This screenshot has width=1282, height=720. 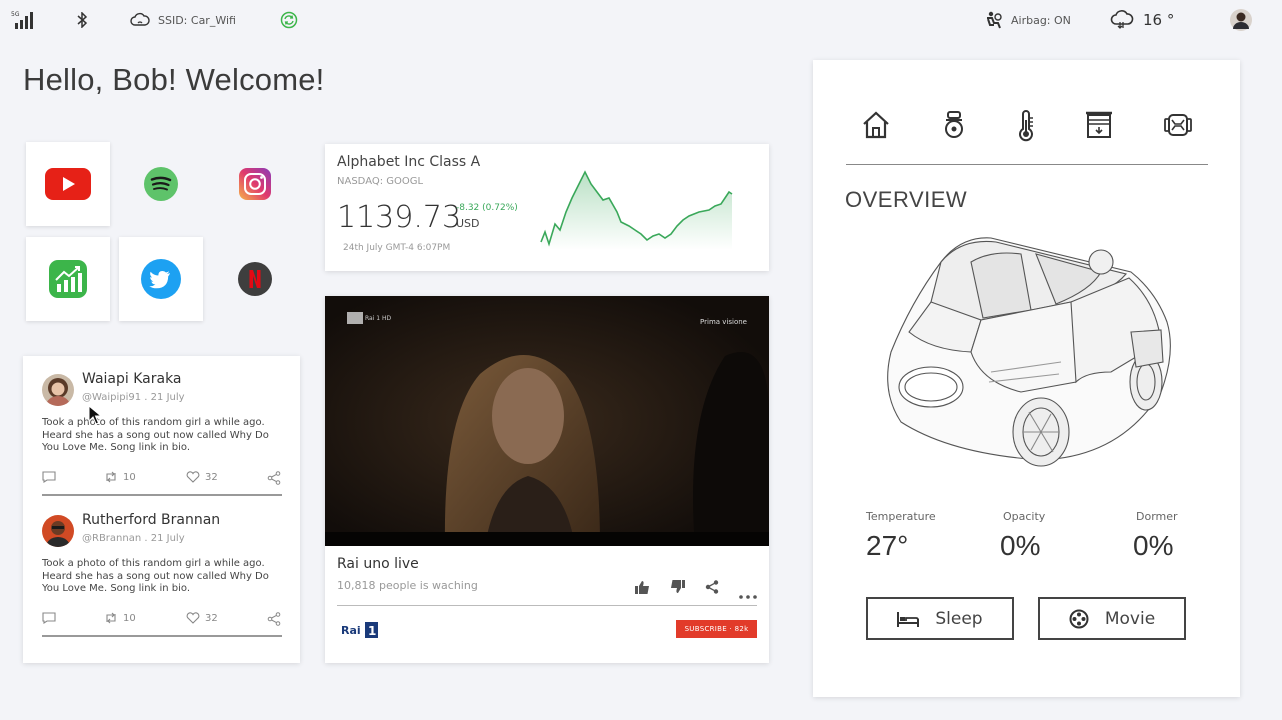 I want to click on svg-text: 5G, so click(x=15, y=14).